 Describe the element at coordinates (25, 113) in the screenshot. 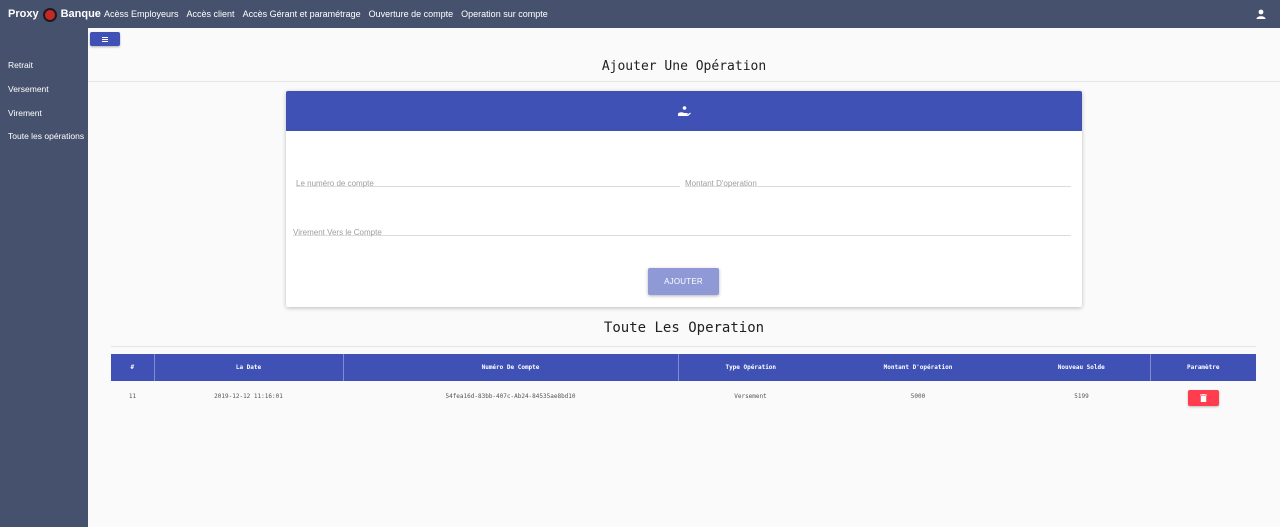

I see `sidebar-item-transfer: Virement` at that location.